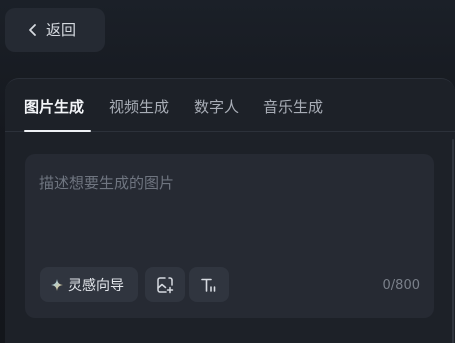 This screenshot has width=455, height=343. I want to click on back-button: 返回, so click(55, 30).